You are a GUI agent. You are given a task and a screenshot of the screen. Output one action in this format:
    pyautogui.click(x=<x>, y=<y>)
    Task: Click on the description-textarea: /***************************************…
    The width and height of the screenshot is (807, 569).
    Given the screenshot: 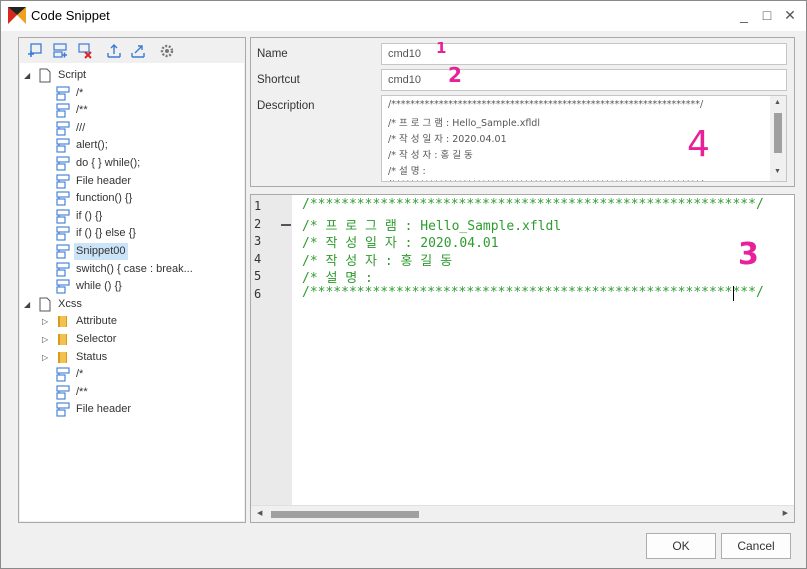 What is the action you would take?
    pyautogui.click(x=584, y=138)
    